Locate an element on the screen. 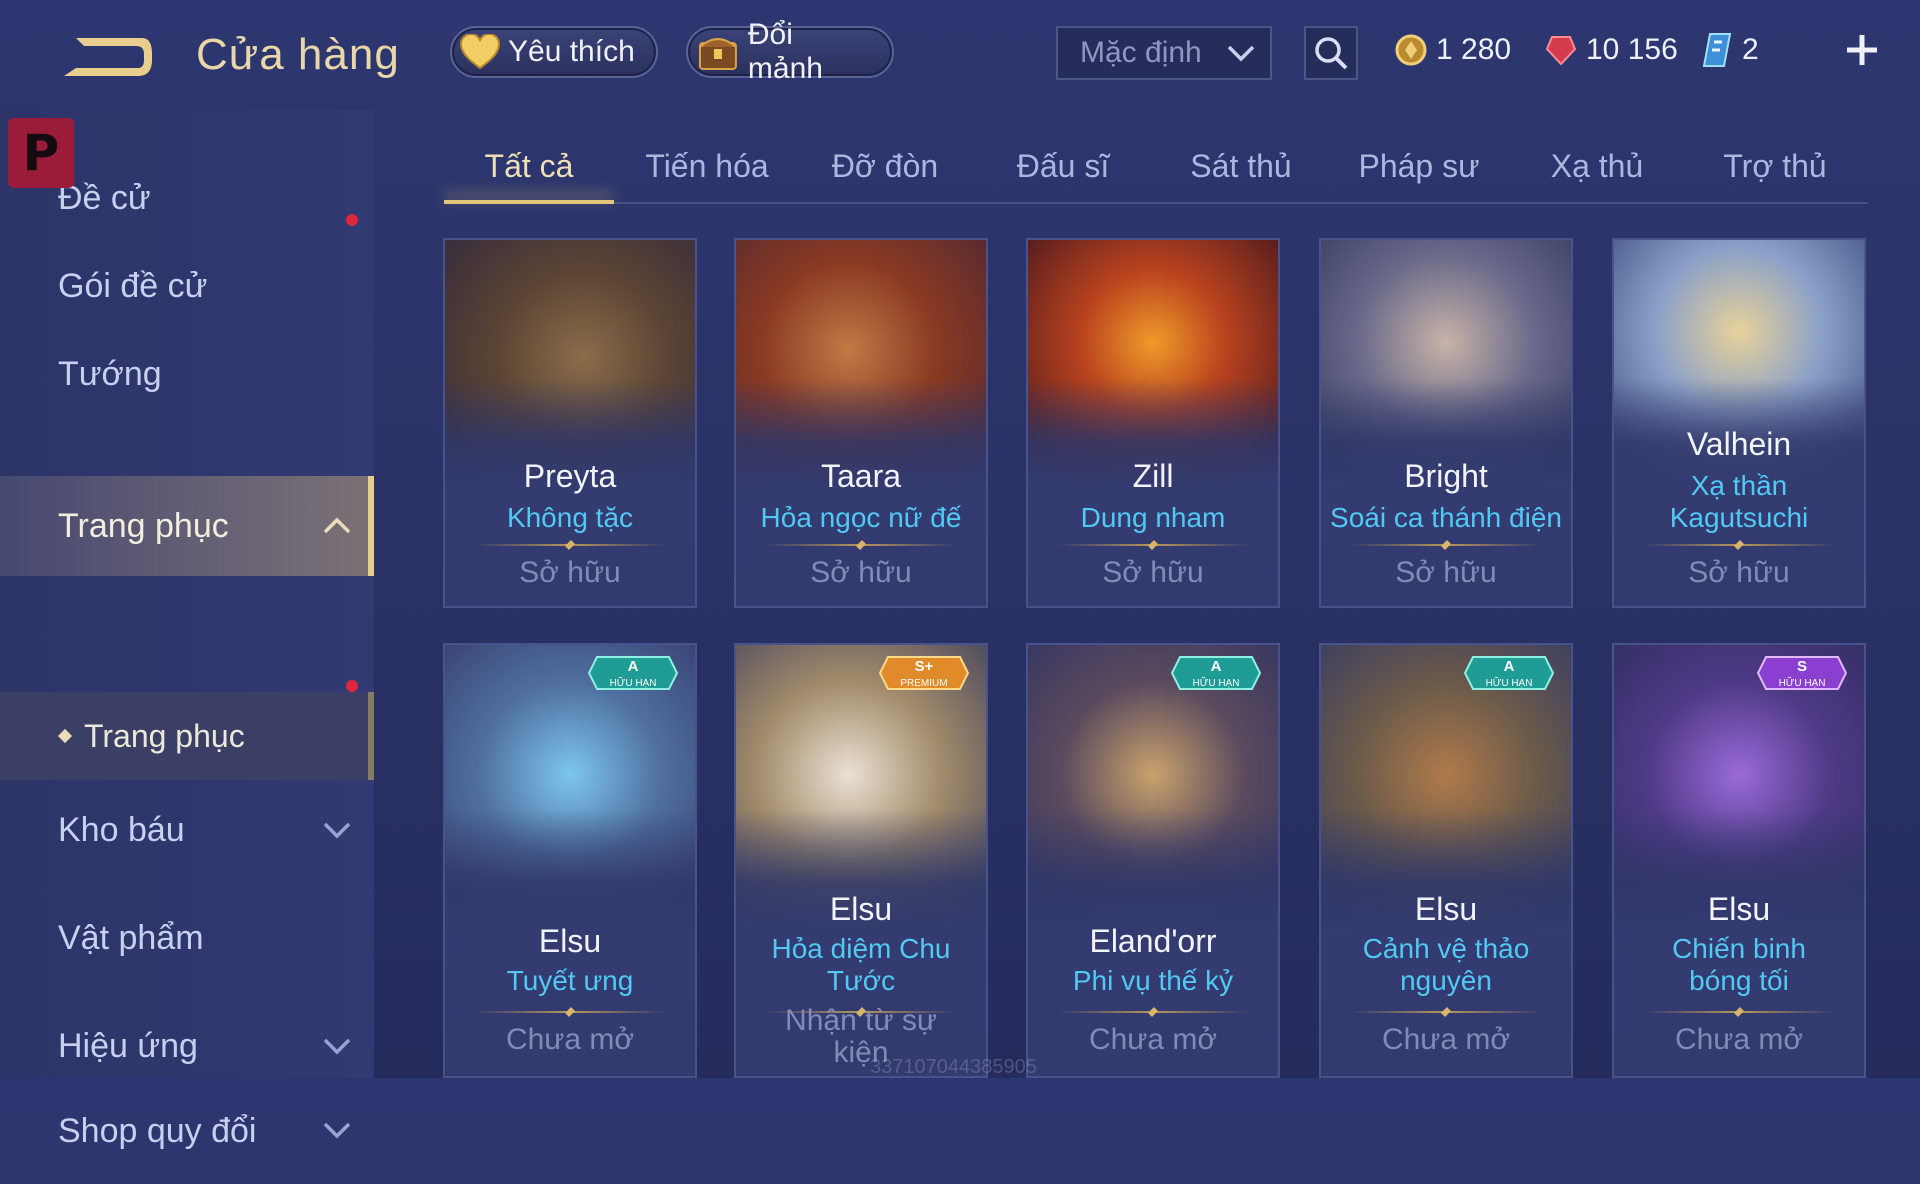  sidebar-item-treasure: Kho báu is located at coordinates (187, 830).